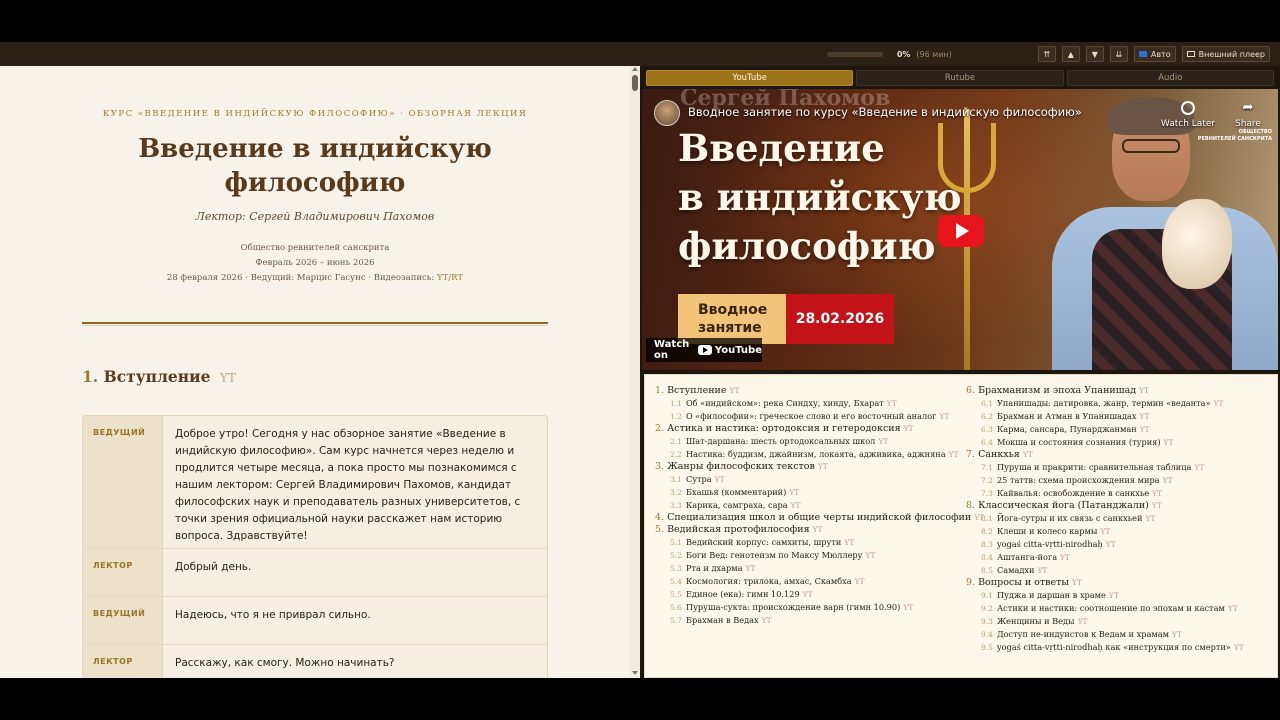  I want to click on scroll-top-button: ⇈, so click(1046, 54).